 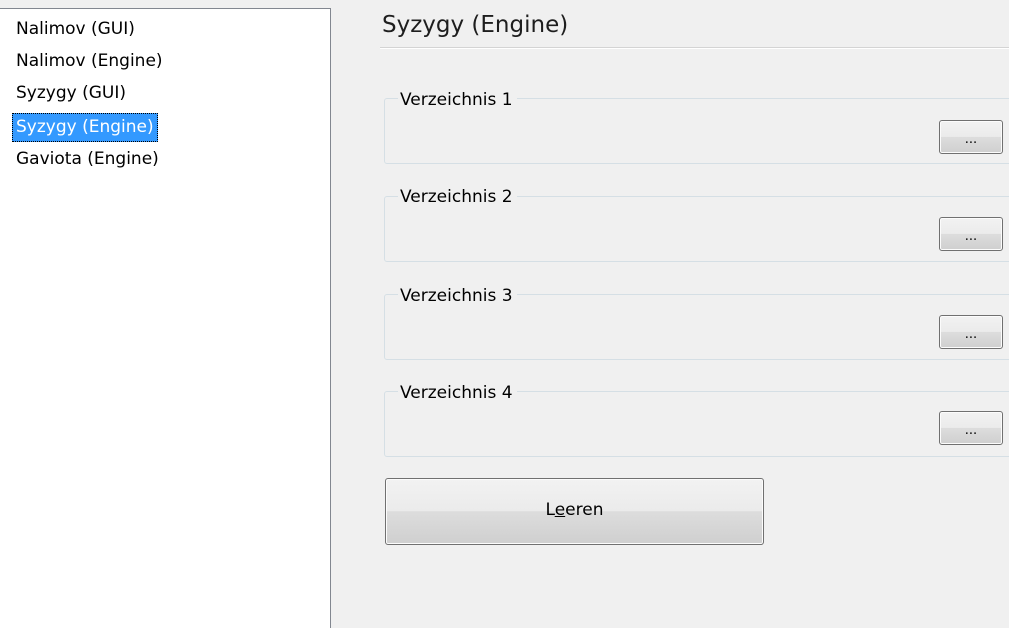 What do you see at coordinates (560, 510) in the screenshot?
I see `clear-button-mnemonic: e` at bounding box center [560, 510].